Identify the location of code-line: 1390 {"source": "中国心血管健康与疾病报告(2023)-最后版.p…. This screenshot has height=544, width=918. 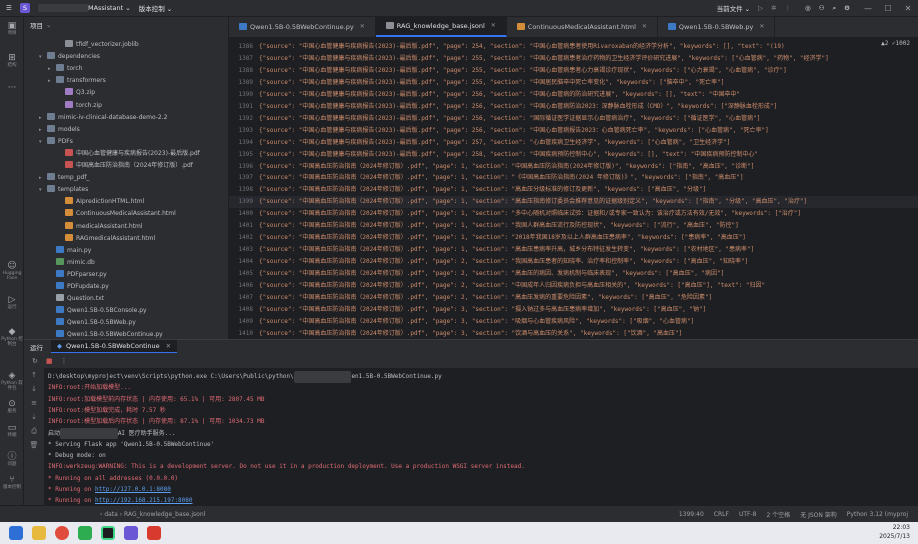
(573, 95).